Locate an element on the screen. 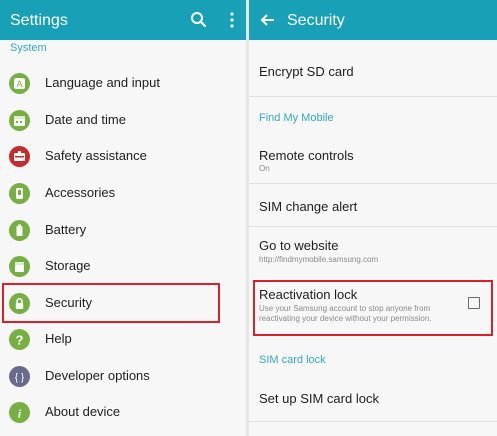 The height and width of the screenshot is (436, 497). sim-card-lock-header: SIM card lock is located at coordinates (292, 360).